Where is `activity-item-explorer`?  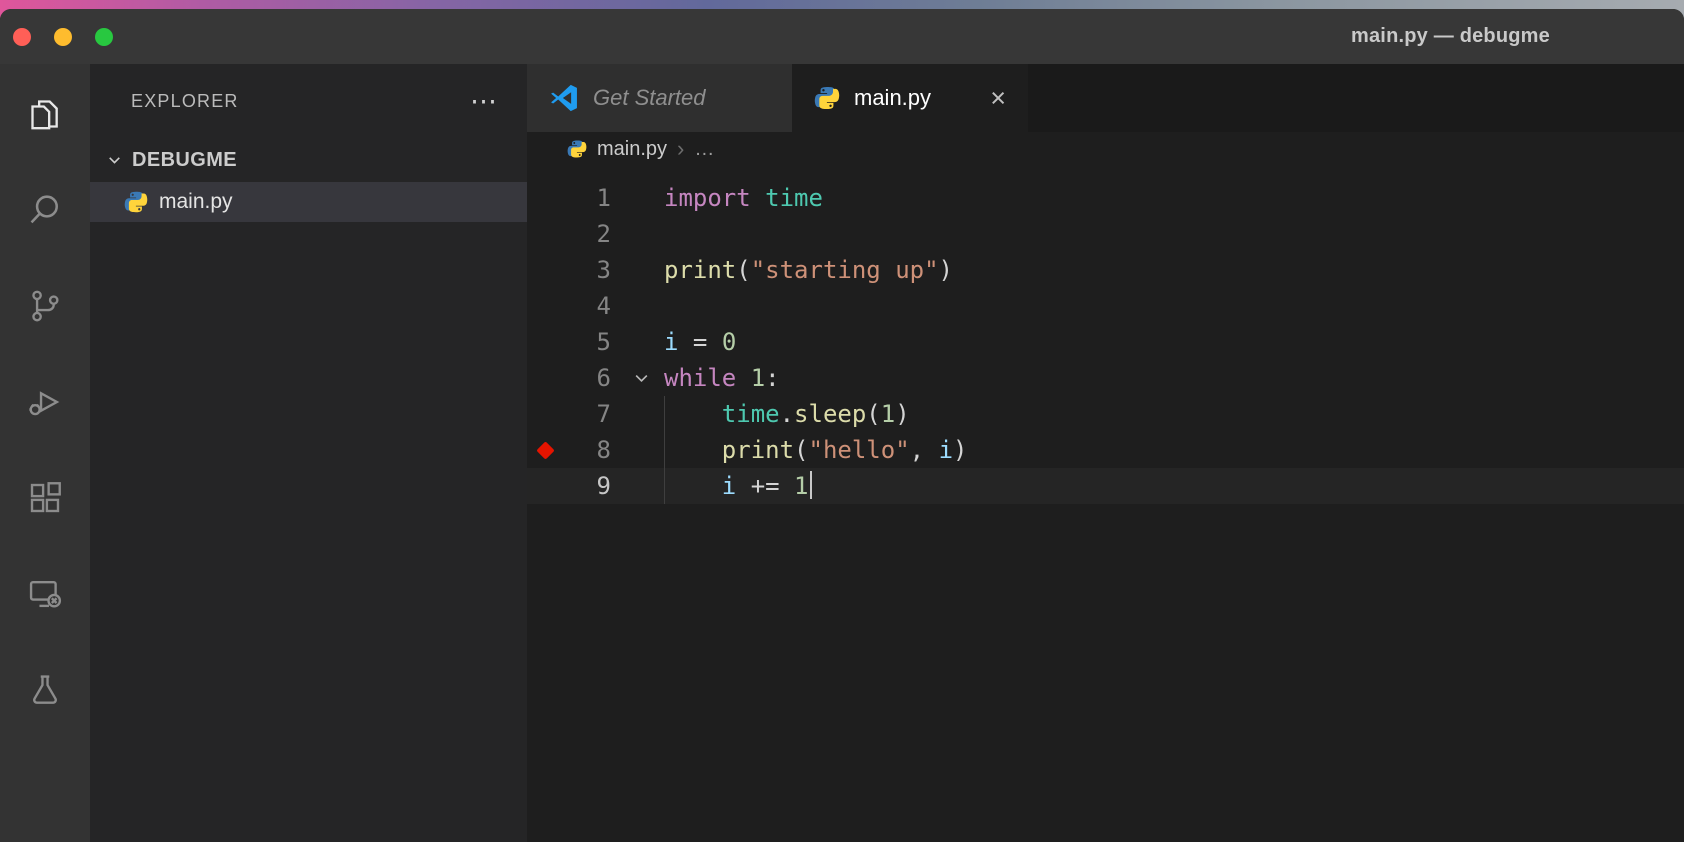
activity-item-explorer is located at coordinates (45, 114).